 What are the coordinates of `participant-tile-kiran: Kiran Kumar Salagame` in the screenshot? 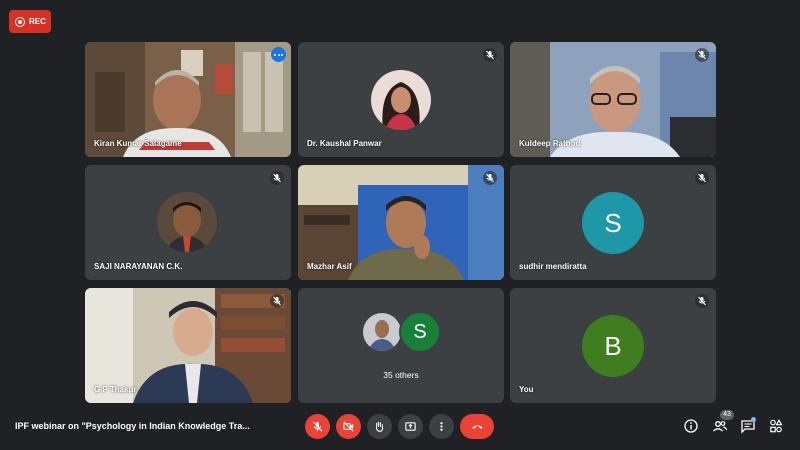 It's located at (188, 99).